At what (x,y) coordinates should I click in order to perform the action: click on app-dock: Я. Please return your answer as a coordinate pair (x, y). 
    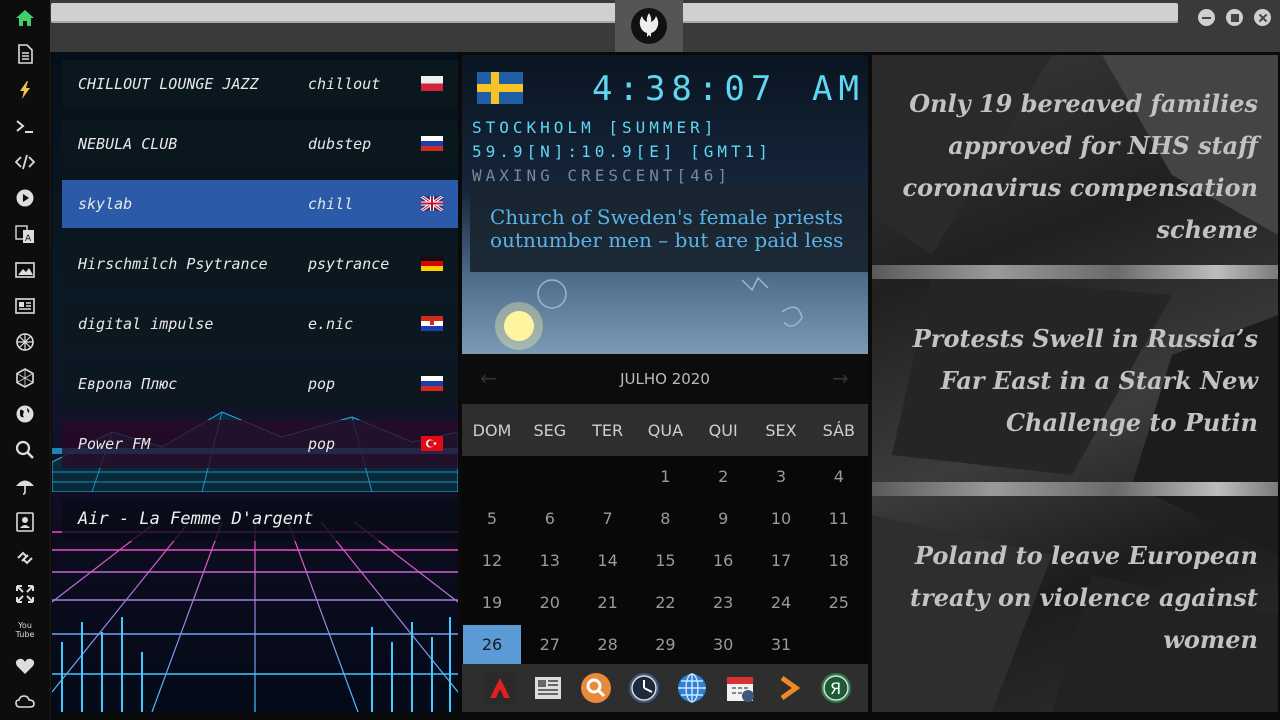
    Looking at the image, I should click on (665, 688).